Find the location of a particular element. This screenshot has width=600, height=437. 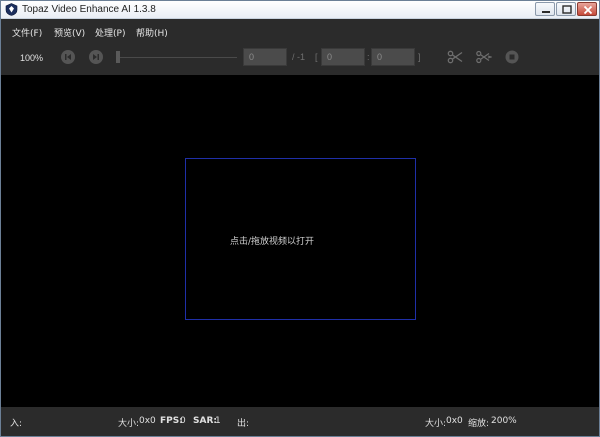

input-size-label: 大小: is located at coordinates (129, 424).